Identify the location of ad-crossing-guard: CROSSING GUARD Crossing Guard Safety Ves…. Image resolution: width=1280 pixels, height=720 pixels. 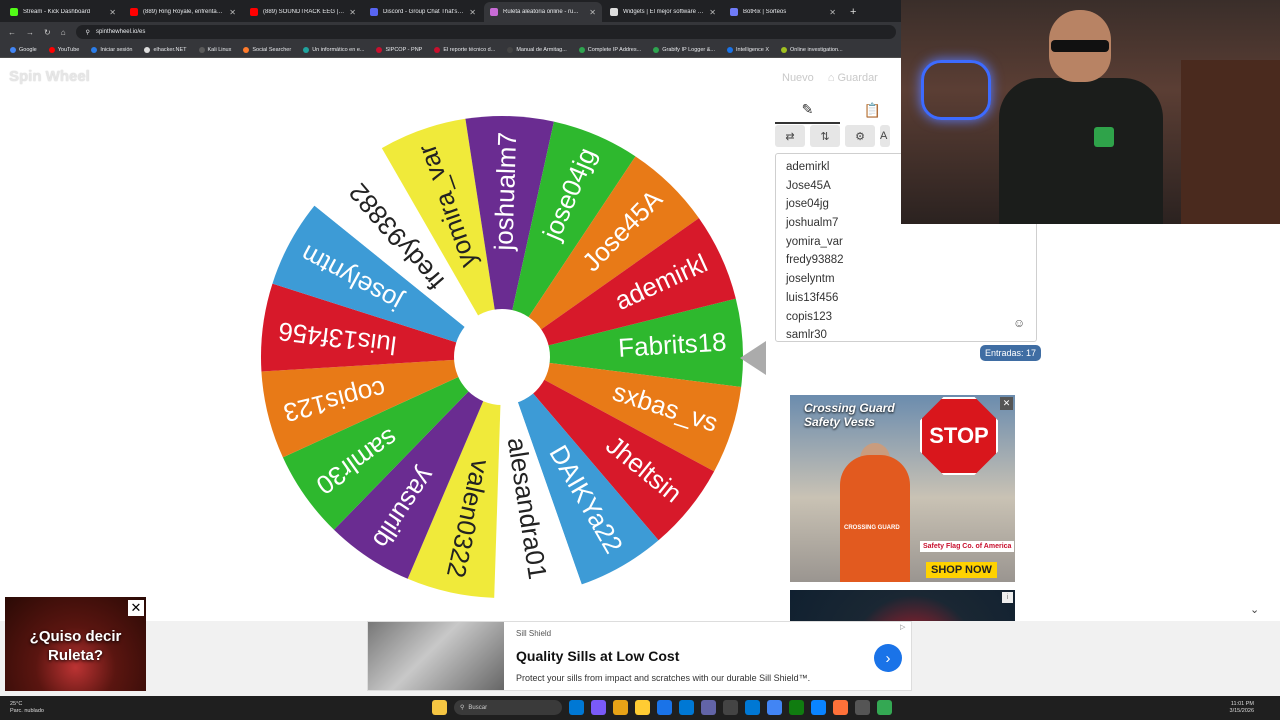
(902, 488).